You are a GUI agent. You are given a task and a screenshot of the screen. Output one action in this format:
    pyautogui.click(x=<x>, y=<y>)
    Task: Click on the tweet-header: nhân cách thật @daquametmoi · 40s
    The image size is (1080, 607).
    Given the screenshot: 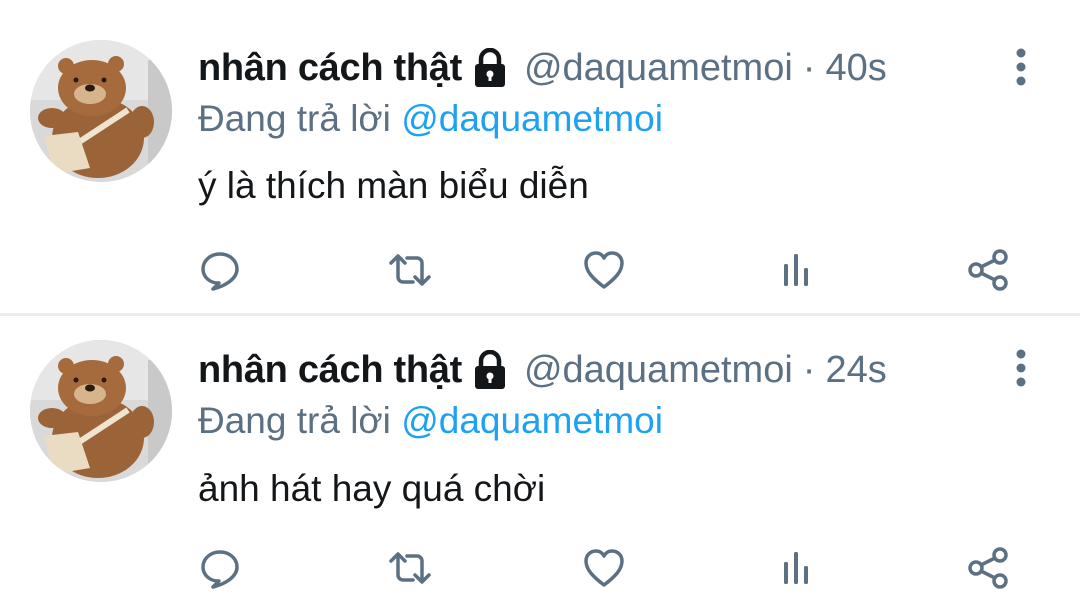 What is the action you would take?
    pyautogui.click(x=542, y=68)
    